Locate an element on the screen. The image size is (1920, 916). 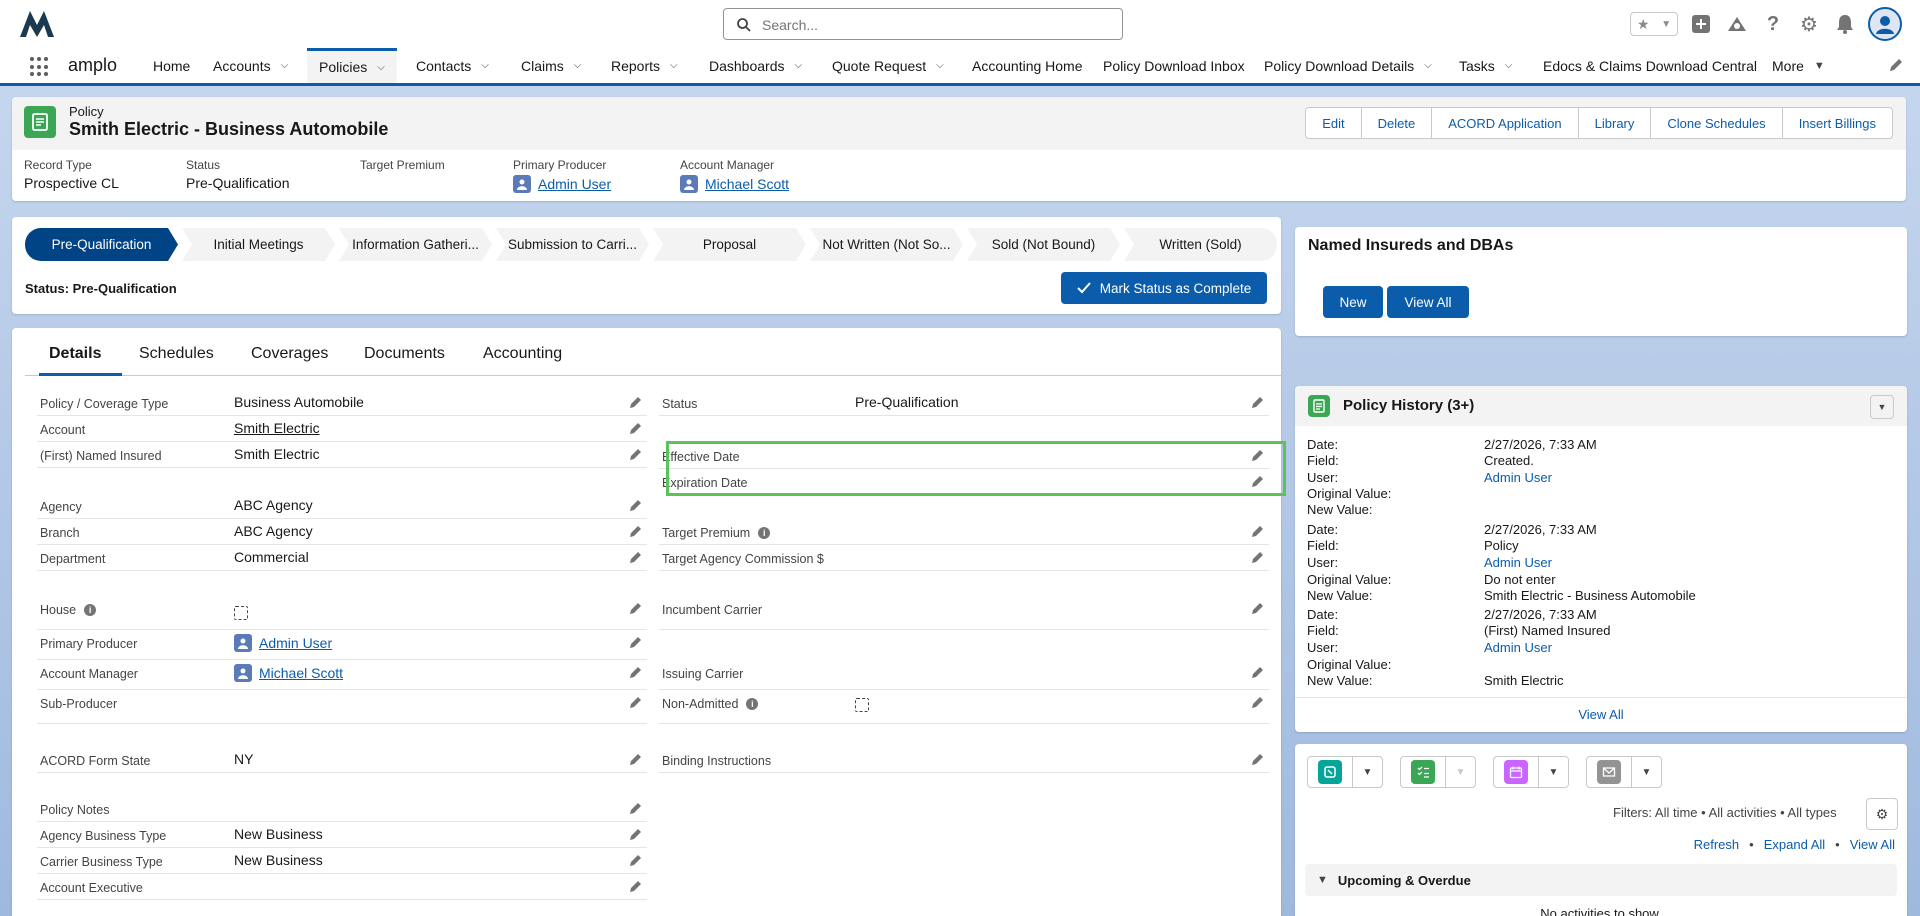
refresh-link: Refresh is located at coordinates (1717, 844).